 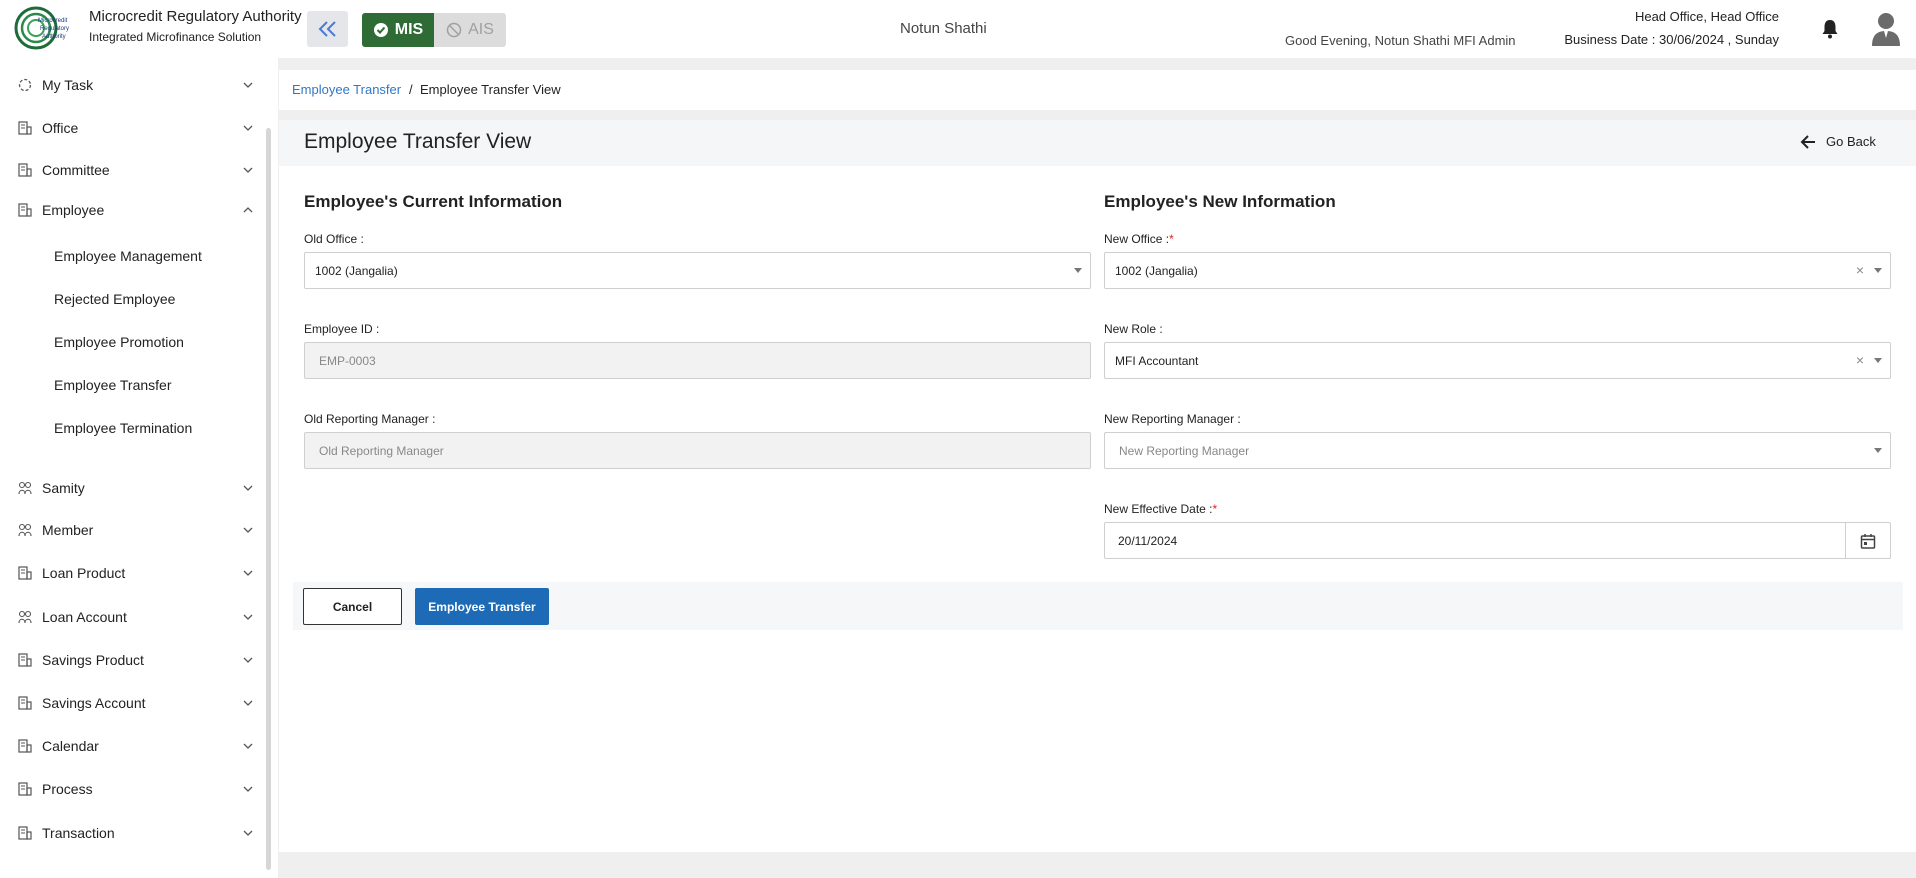 What do you see at coordinates (119, 342) in the screenshot?
I see `sidebar-subitem-employee-promotion: Employee Promotion` at bounding box center [119, 342].